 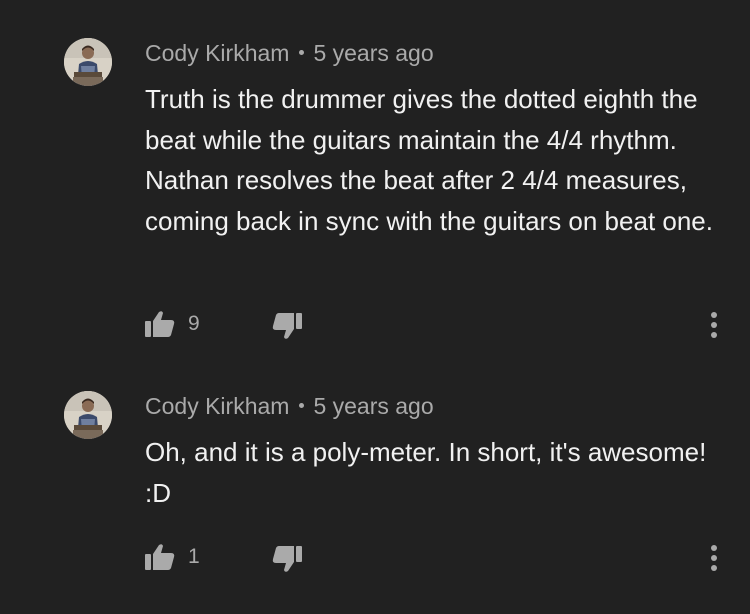 What do you see at coordinates (194, 556) in the screenshot?
I see `like-count: 1` at bounding box center [194, 556].